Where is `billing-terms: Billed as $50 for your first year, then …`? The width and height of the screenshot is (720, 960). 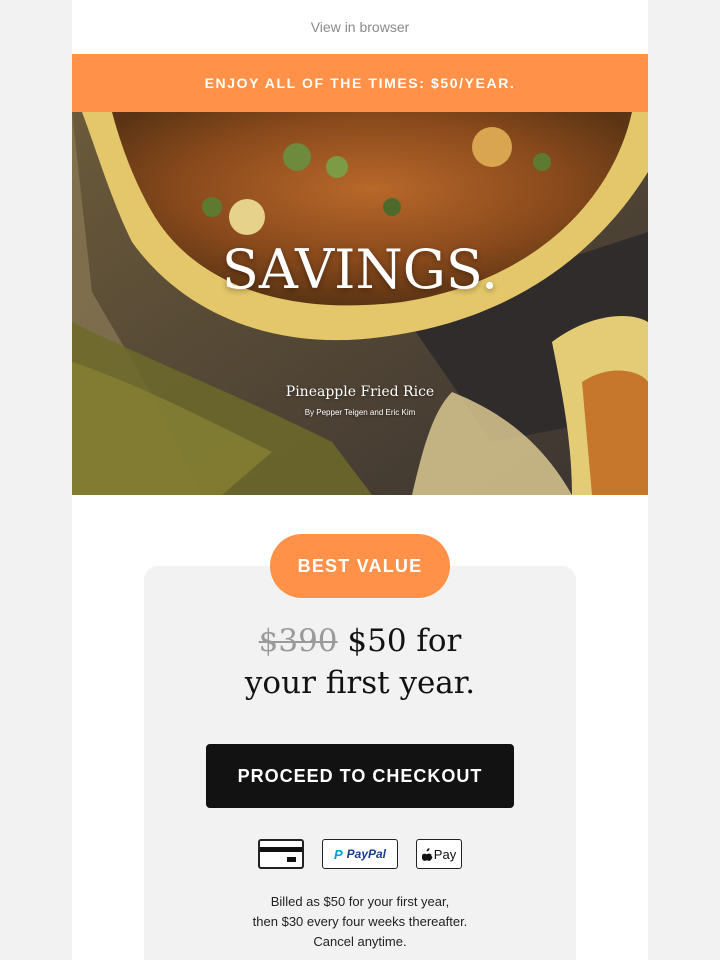
billing-terms: Billed as $50 for your first year, then … is located at coordinates (360, 922).